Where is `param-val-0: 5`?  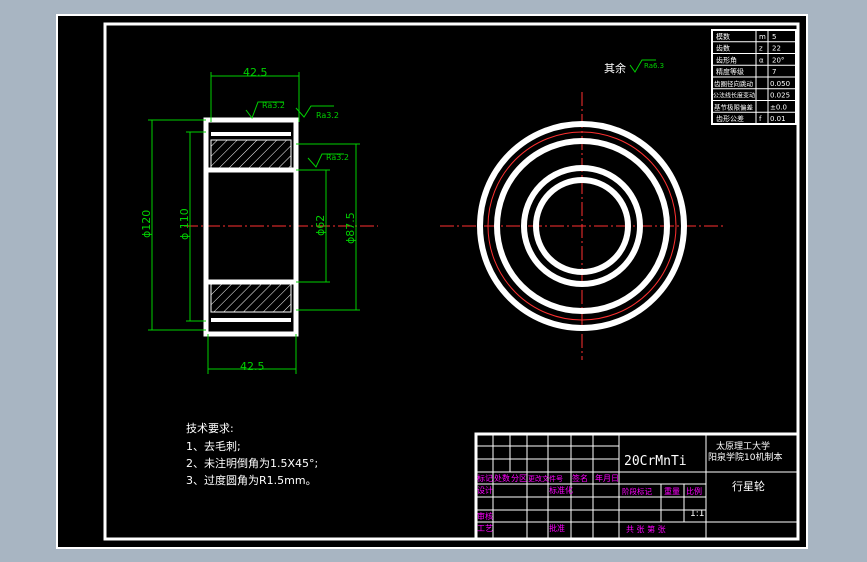
param-val-0: 5 is located at coordinates (774, 37).